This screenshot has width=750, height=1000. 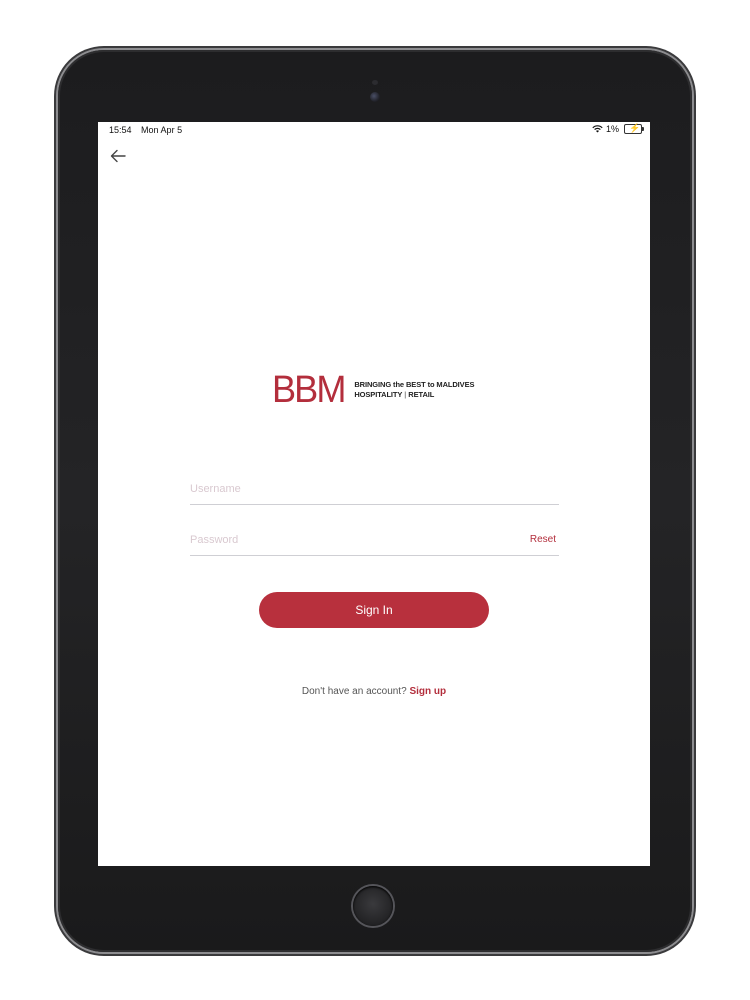 What do you see at coordinates (612, 129) in the screenshot?
I see `battery-percent: 1%` at bounding box center [612, 129].